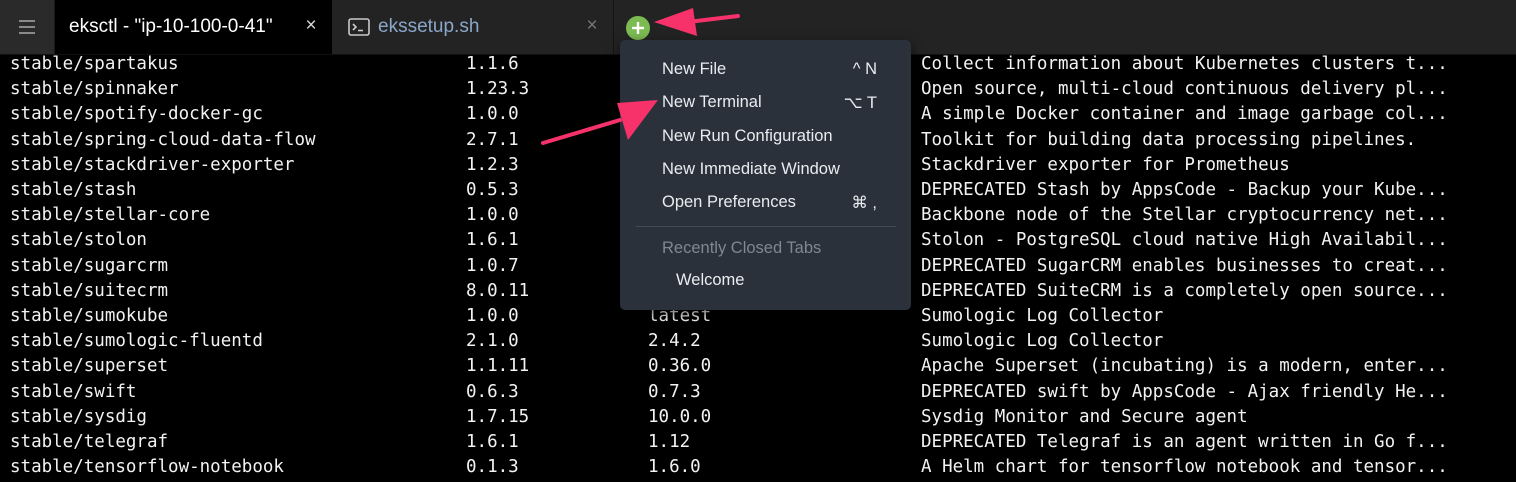 The height and width of the screenshot is (482, 1516). I want to click on annotation-arrows, so click(640, 76).